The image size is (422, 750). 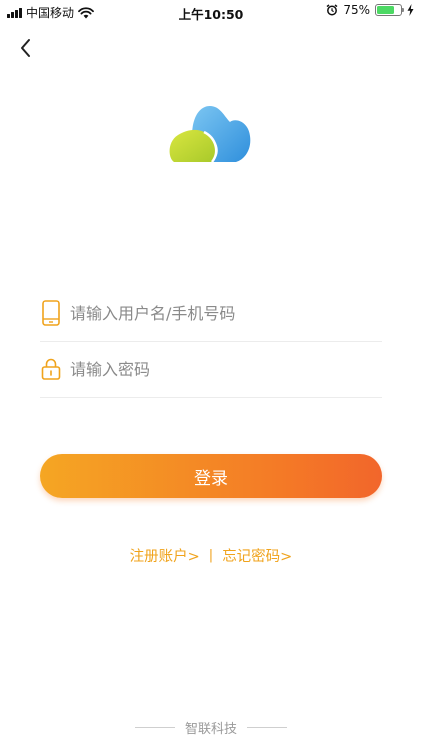 I want to click on back-button, so click(x=26, y=48).